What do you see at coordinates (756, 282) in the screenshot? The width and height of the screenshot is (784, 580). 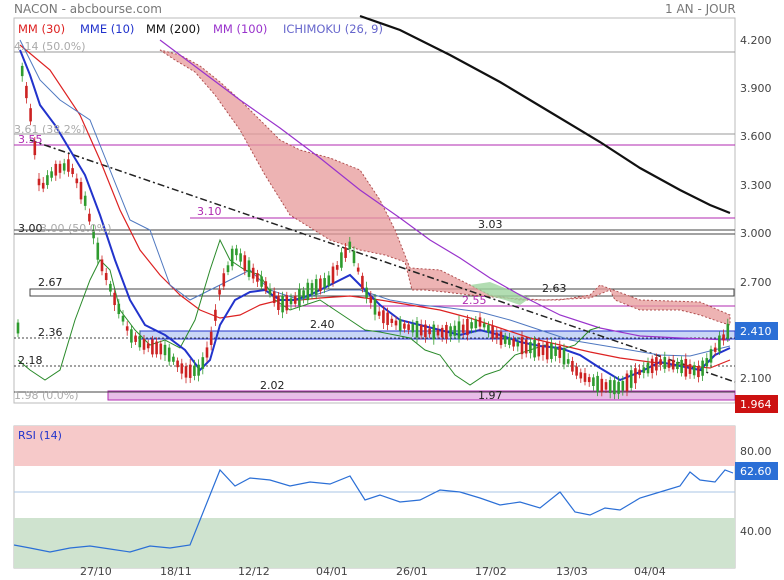 I see `y-tick-5: 2.700` at bounding box center [756, 282].